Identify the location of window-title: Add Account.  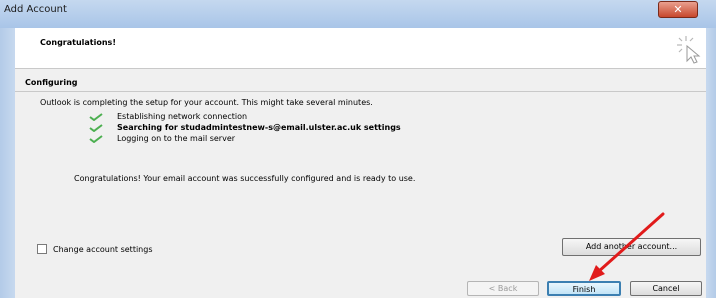
(35, 9).